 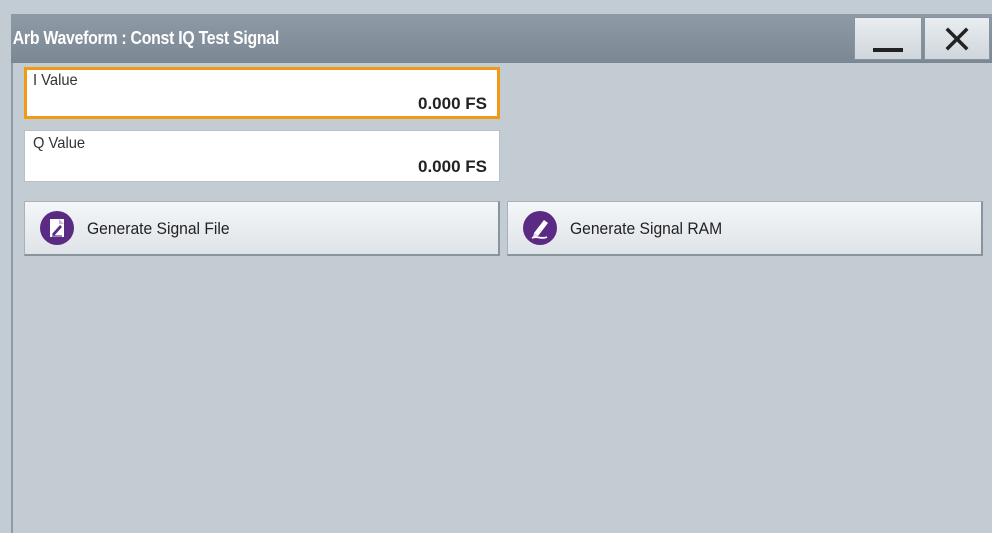 What do you see at coordinates (540, 228) in the screenshot?
I see `pen-icon` at bounding box center [540, 228].